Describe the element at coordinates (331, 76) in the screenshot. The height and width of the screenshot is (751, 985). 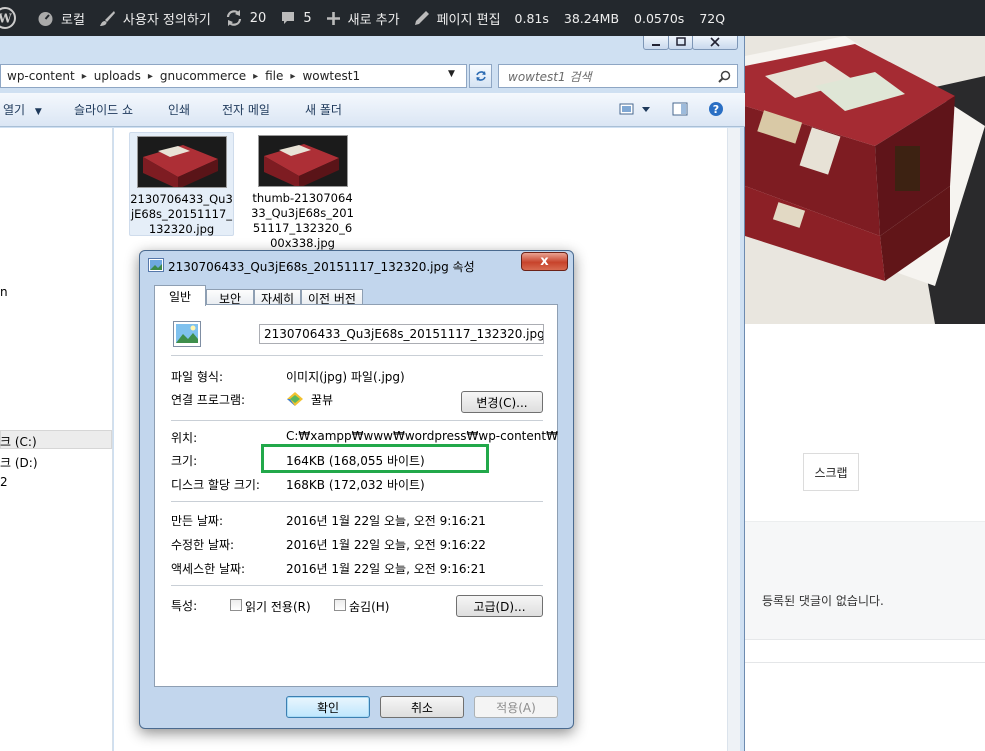
I see `breadcrumb-item: wowtest1` at that location.